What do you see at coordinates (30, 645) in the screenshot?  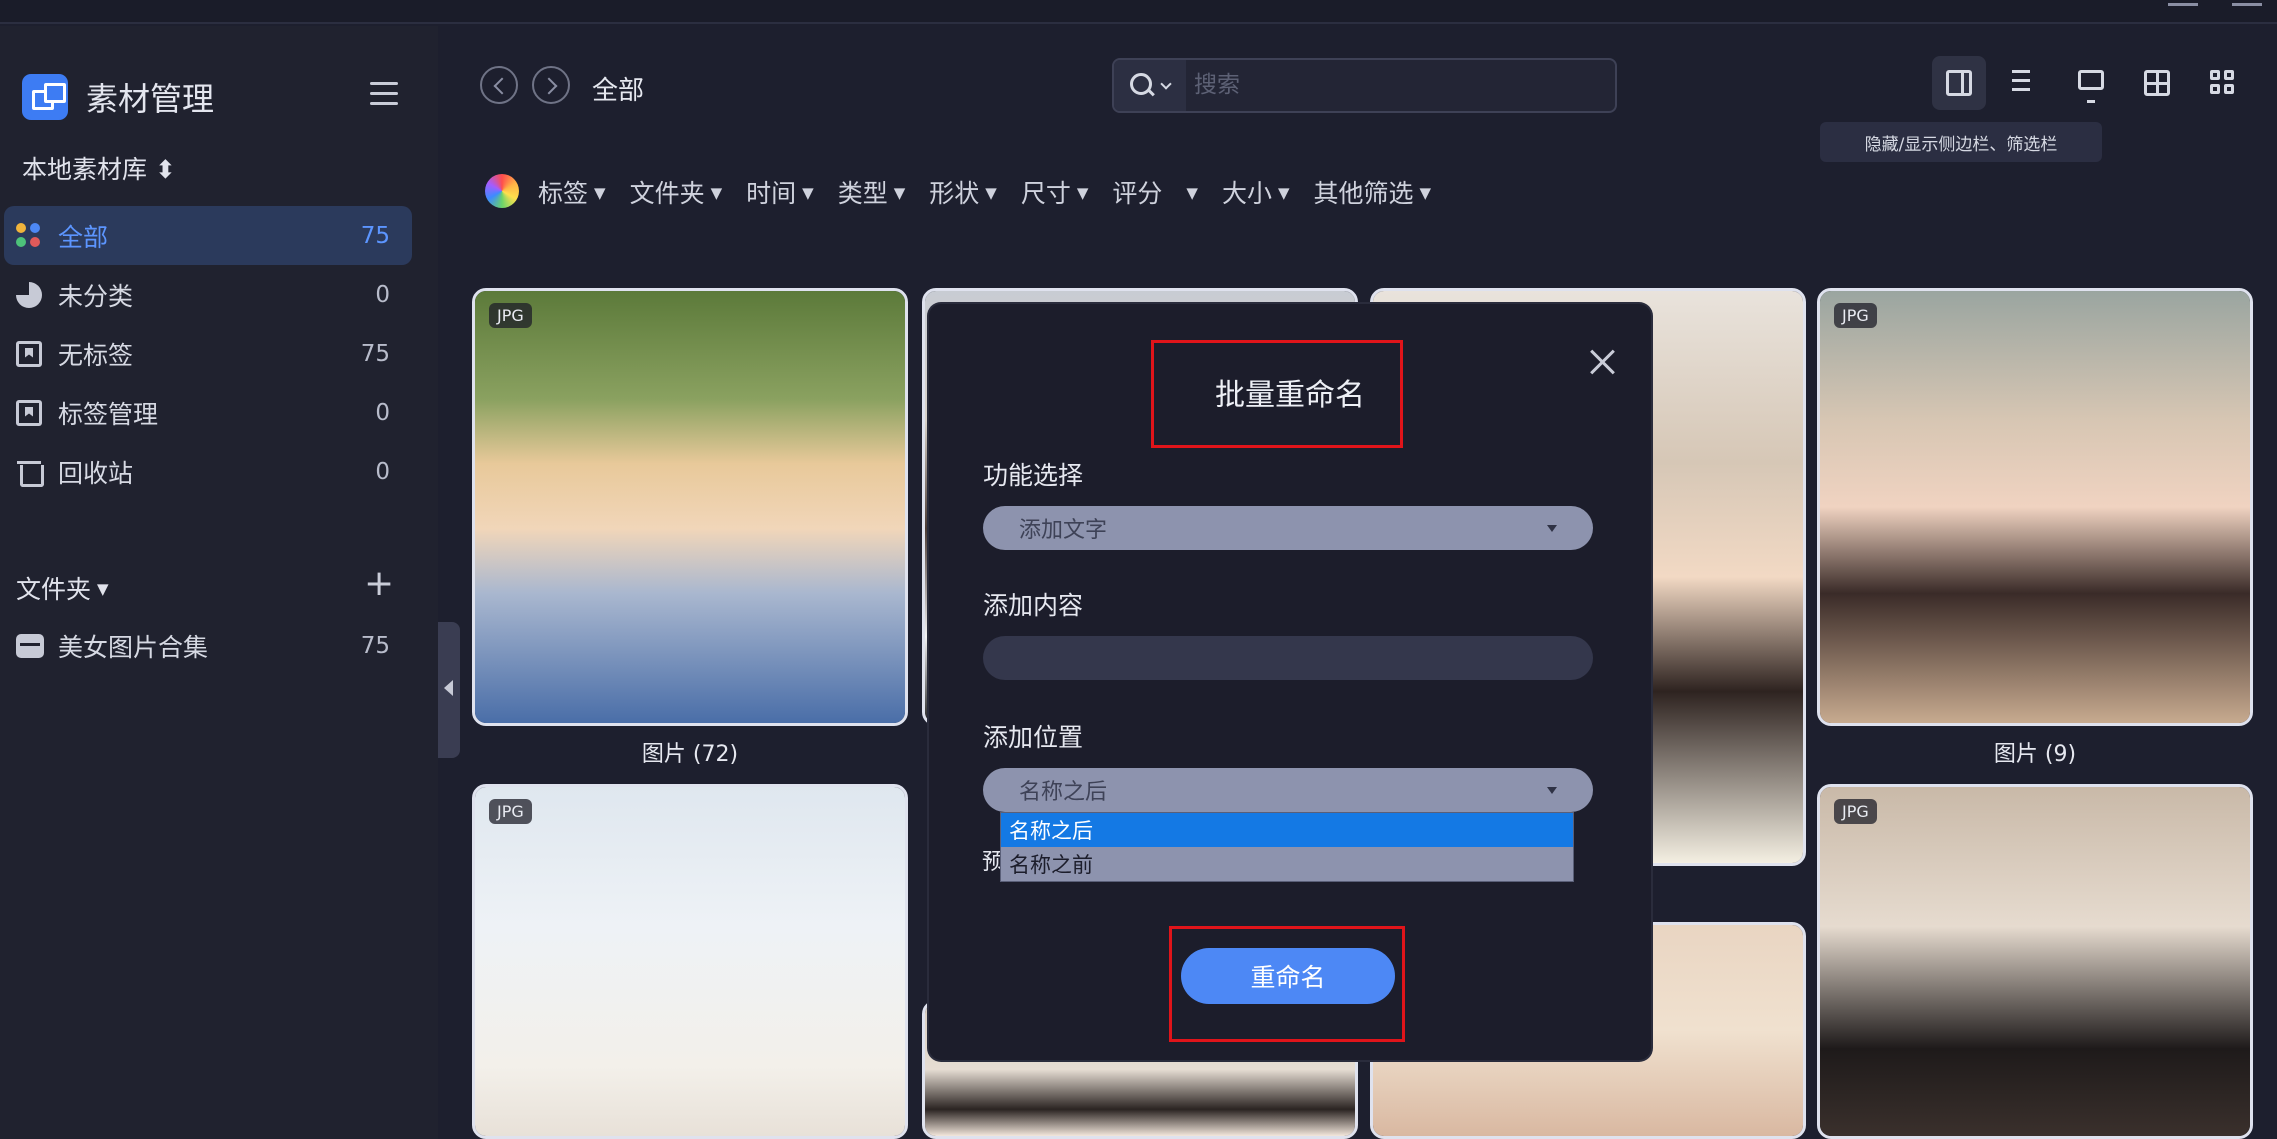 I see `folder-icon` at bounding box center [30, 645].